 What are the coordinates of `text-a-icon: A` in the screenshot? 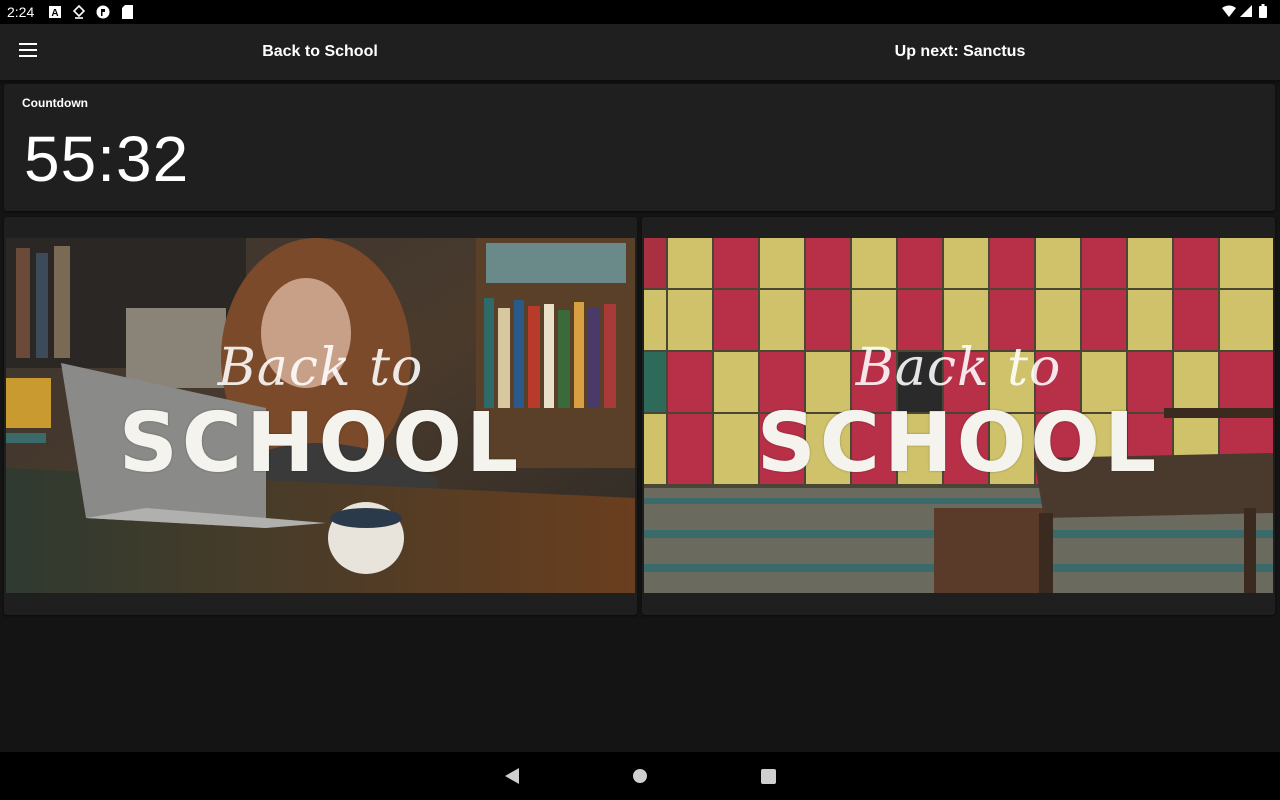 It's located at (55, 12).